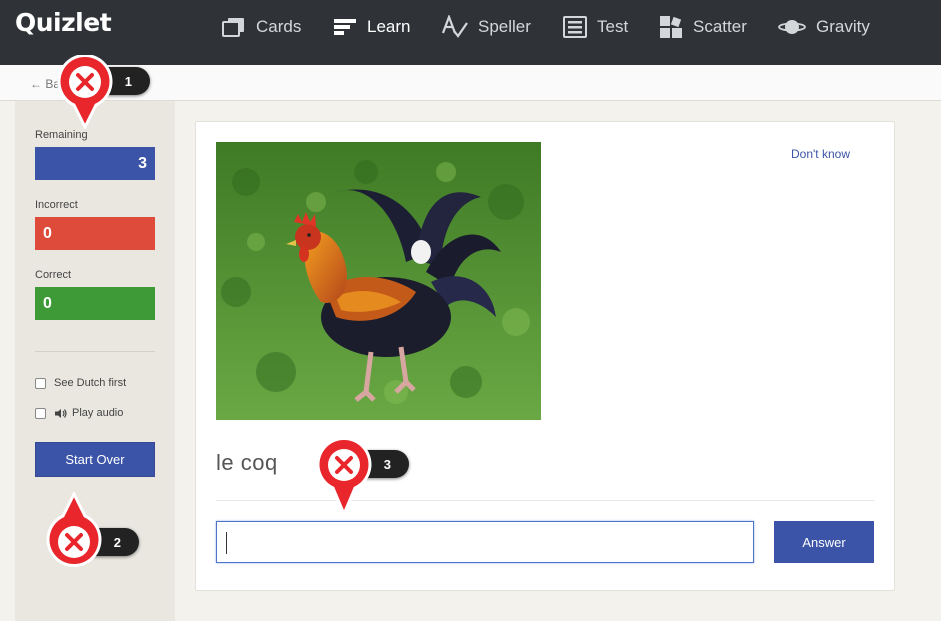 This screenshot has height=621, width=941. Describe the element at coordinates (345, 27) in the screenshot. I see `learn-icon` at that location.